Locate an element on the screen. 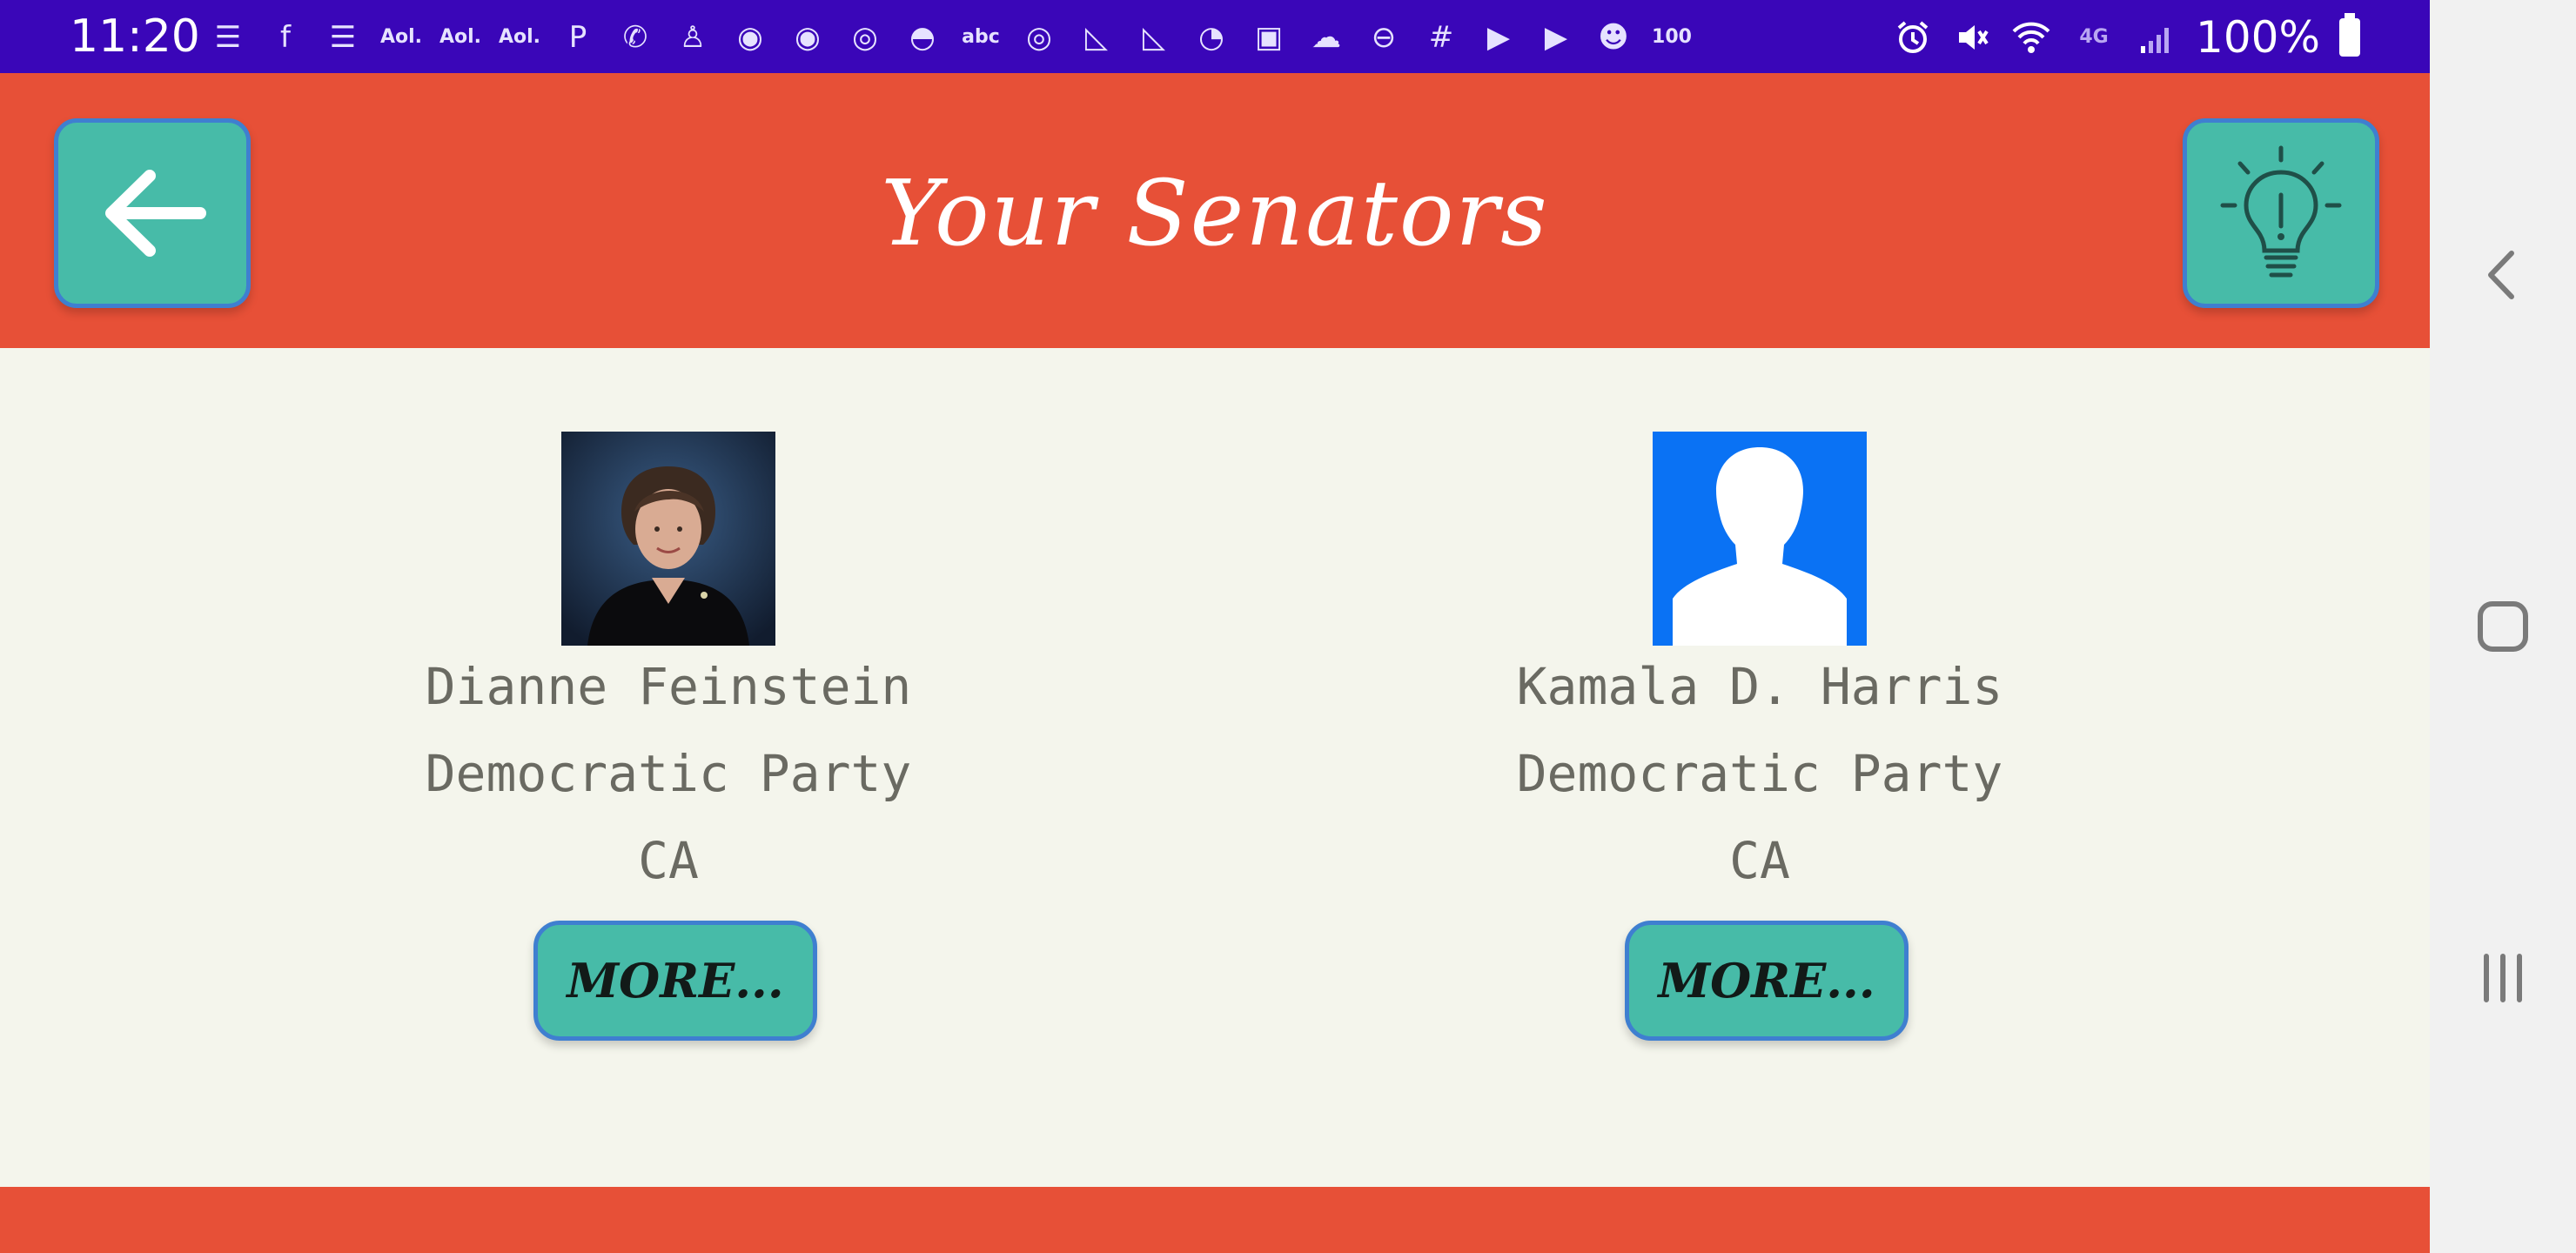  system-home-button is located at coordinates (2503, 626).